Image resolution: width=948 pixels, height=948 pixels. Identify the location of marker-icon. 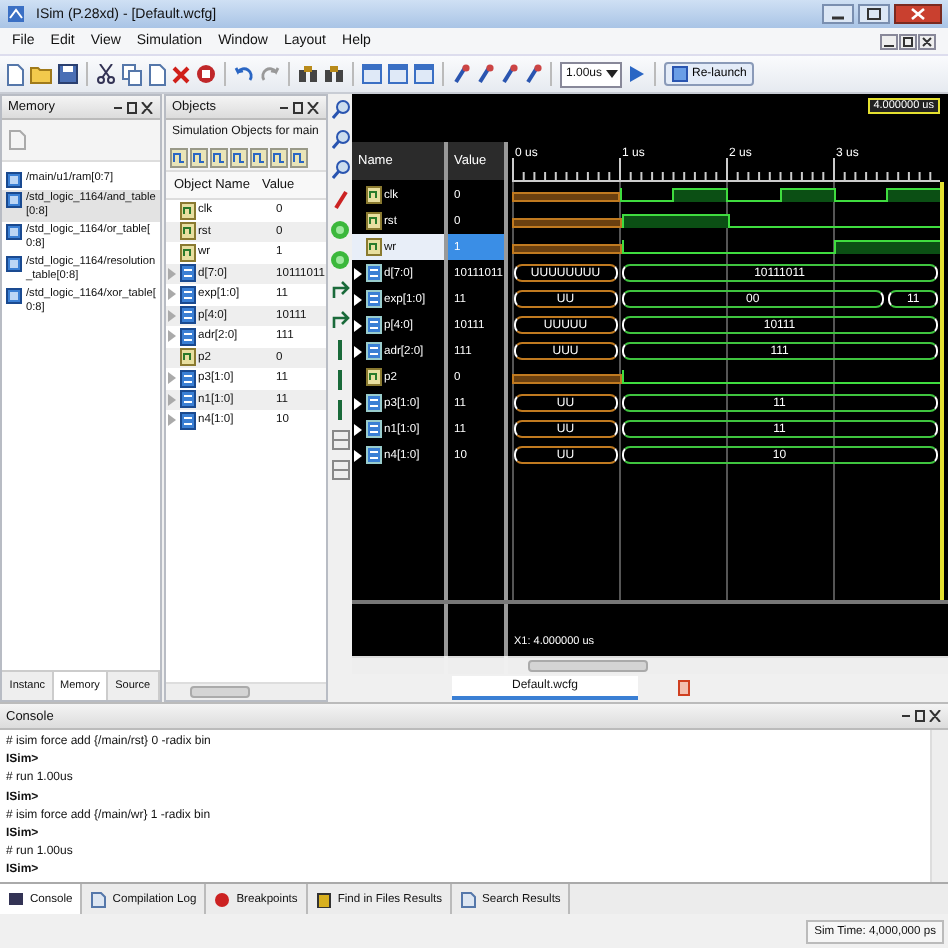
(340, 200).